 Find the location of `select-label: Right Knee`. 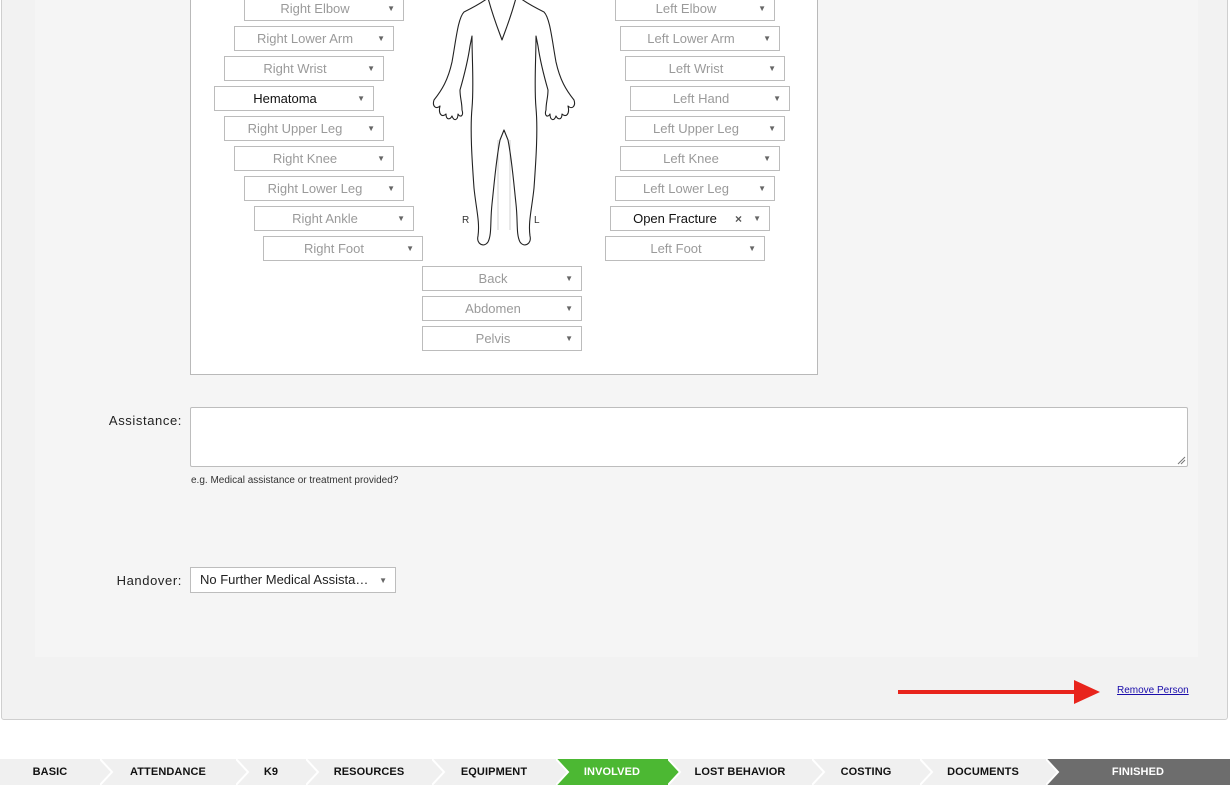

select-label: Right Knee is located at coordinates (305, 158).